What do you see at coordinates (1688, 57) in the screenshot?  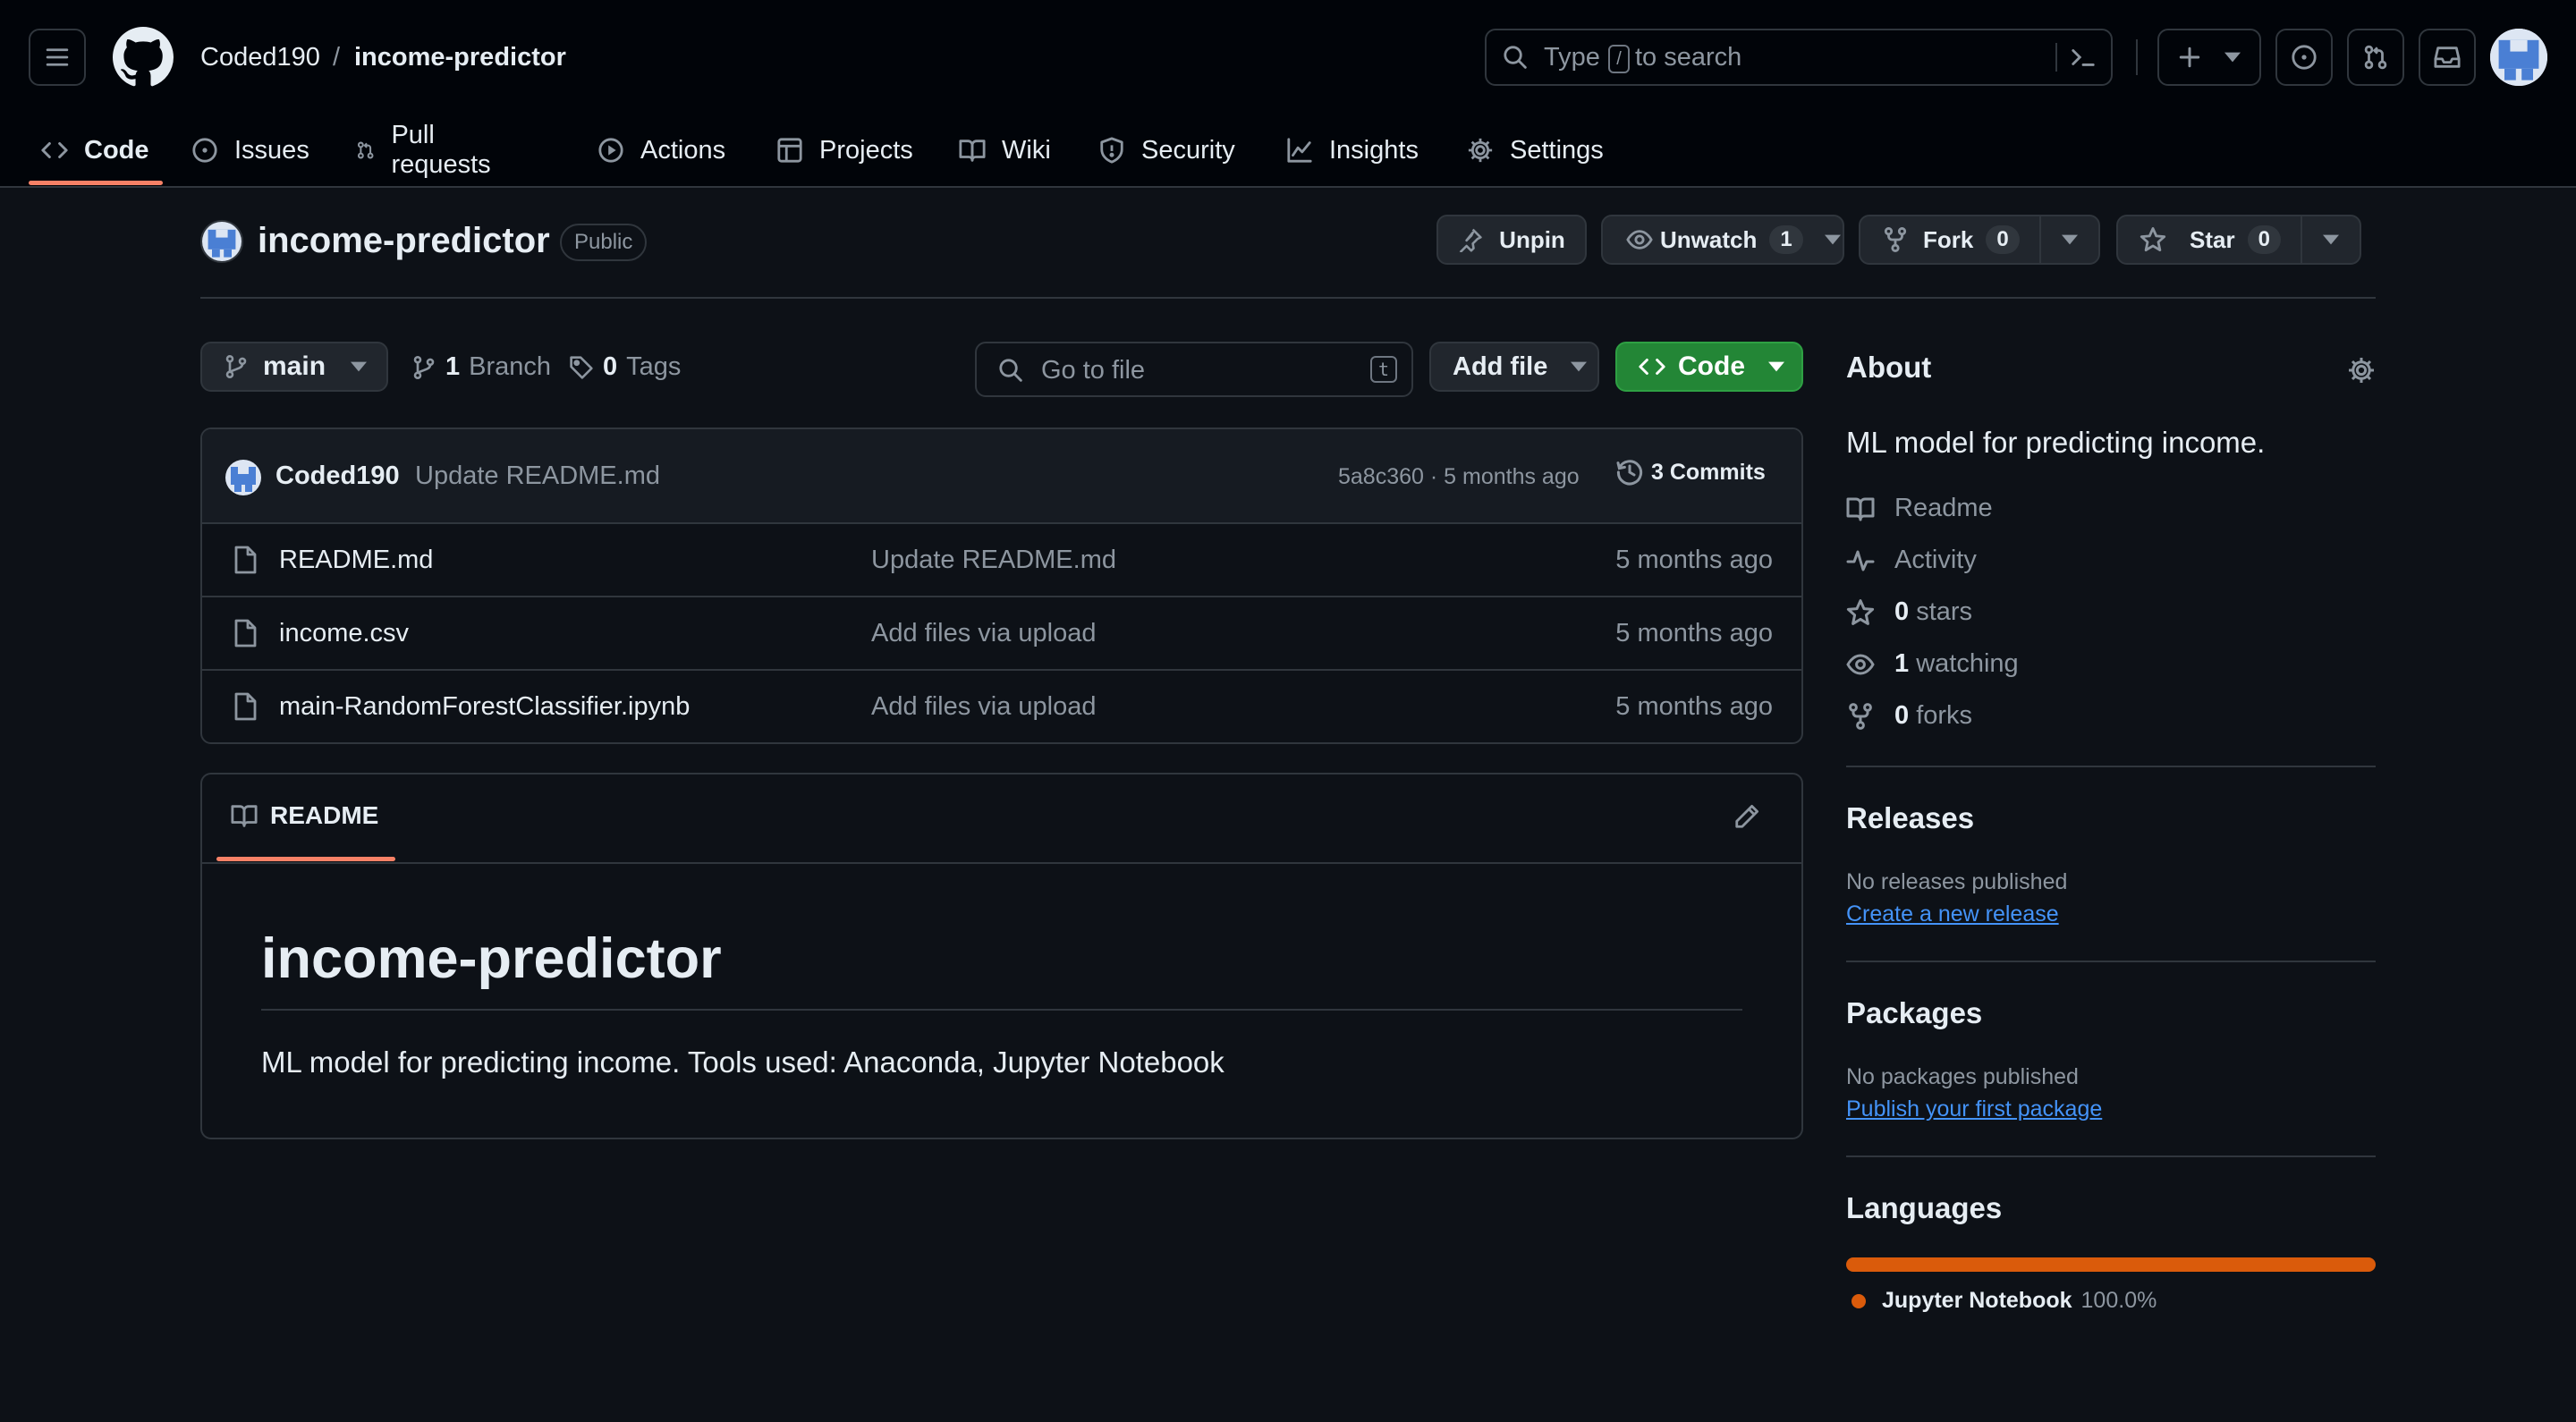 I see `search-suffix: to search` at bounding box center [1688, 57].